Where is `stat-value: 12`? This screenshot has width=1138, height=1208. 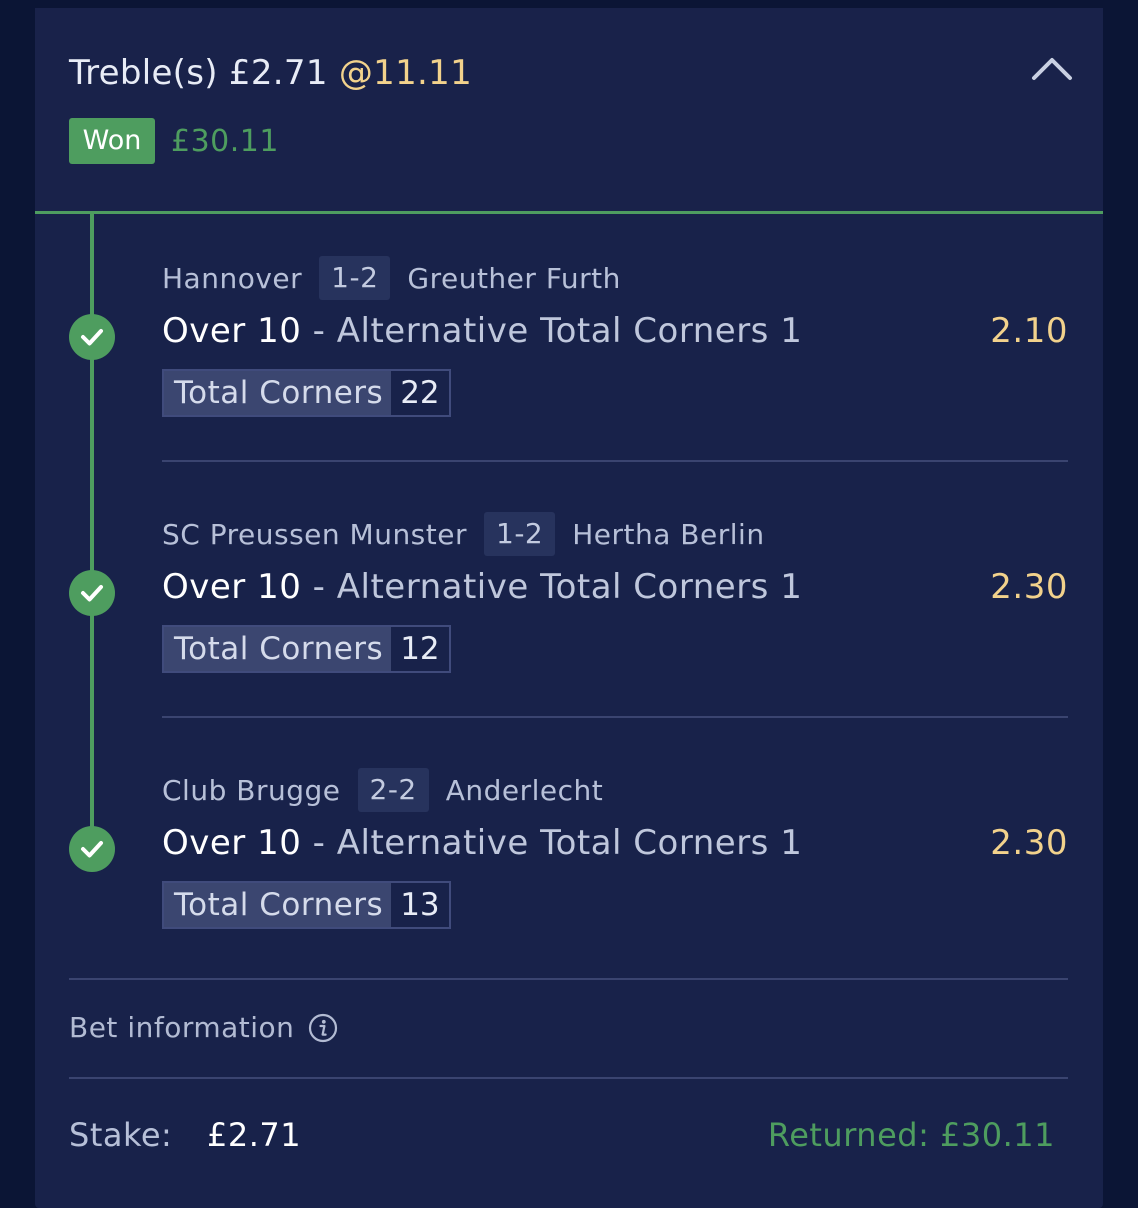
stat-value: 12 is located at coordinates (420, 649).